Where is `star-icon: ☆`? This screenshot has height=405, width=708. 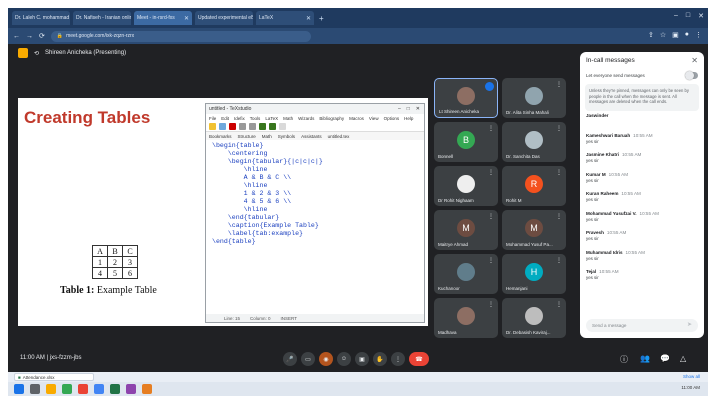
star-icon: ☆ is located at coordinates (663, 35).